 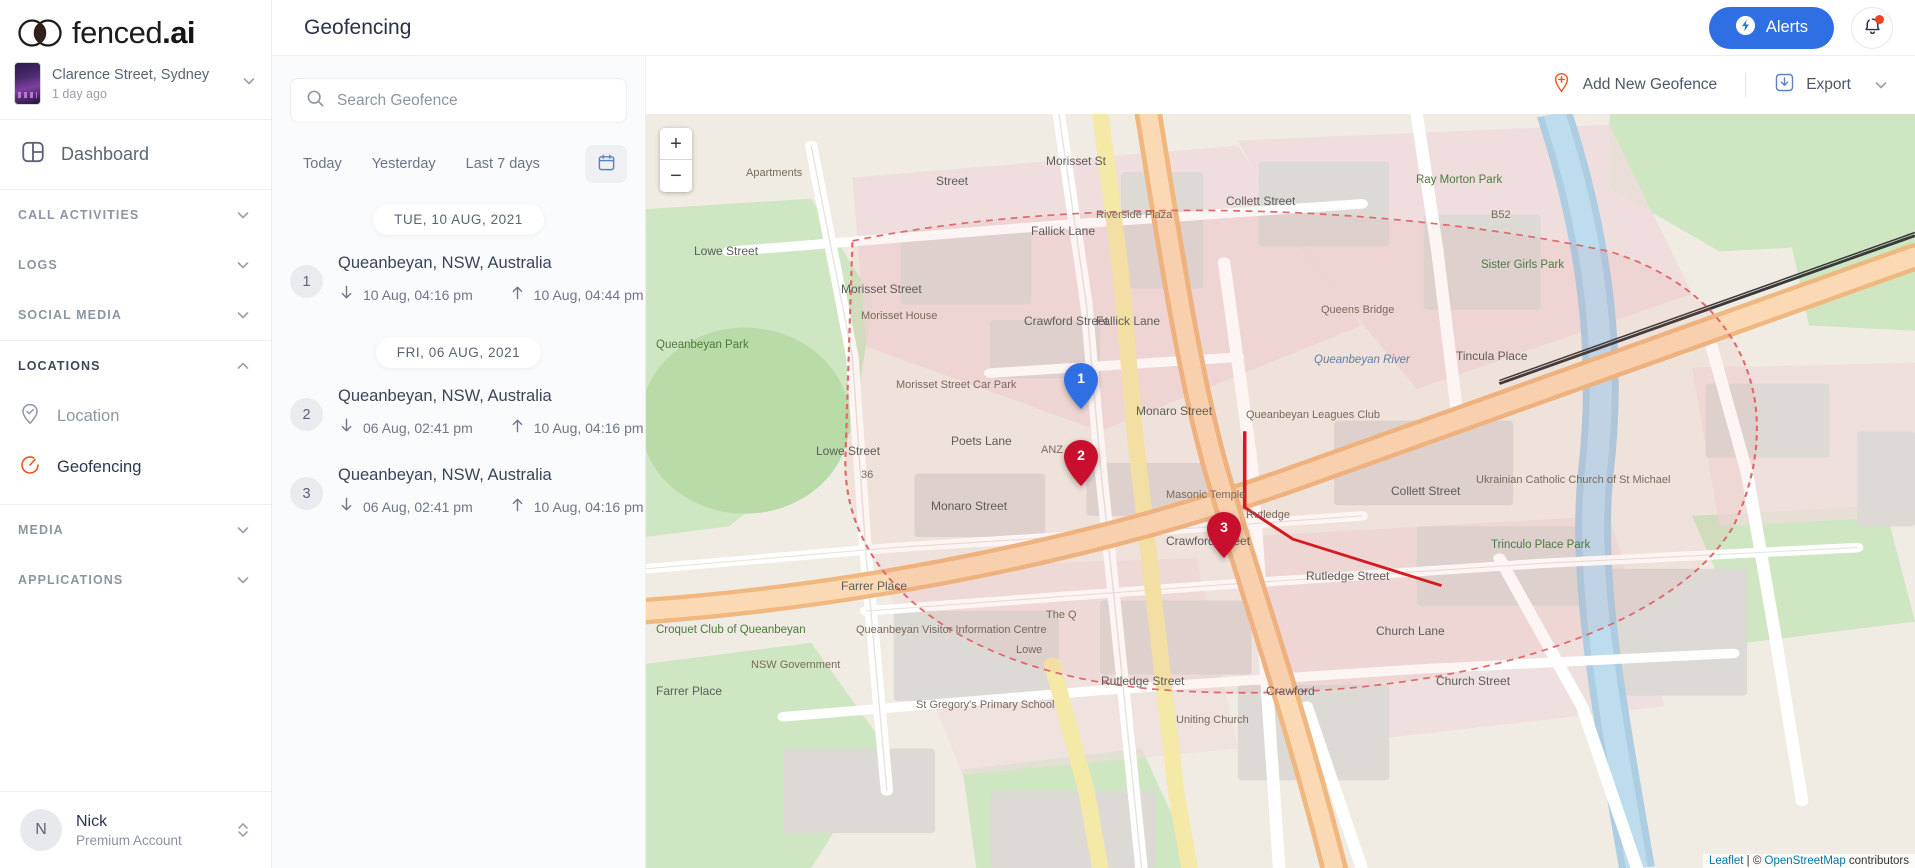 I want to click on map-pin-icon: 1, so click(x=1081, y=386).